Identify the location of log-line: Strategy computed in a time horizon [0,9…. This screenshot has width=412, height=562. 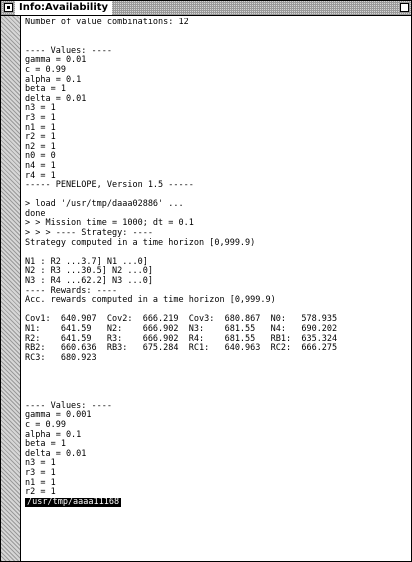
(140, 242).